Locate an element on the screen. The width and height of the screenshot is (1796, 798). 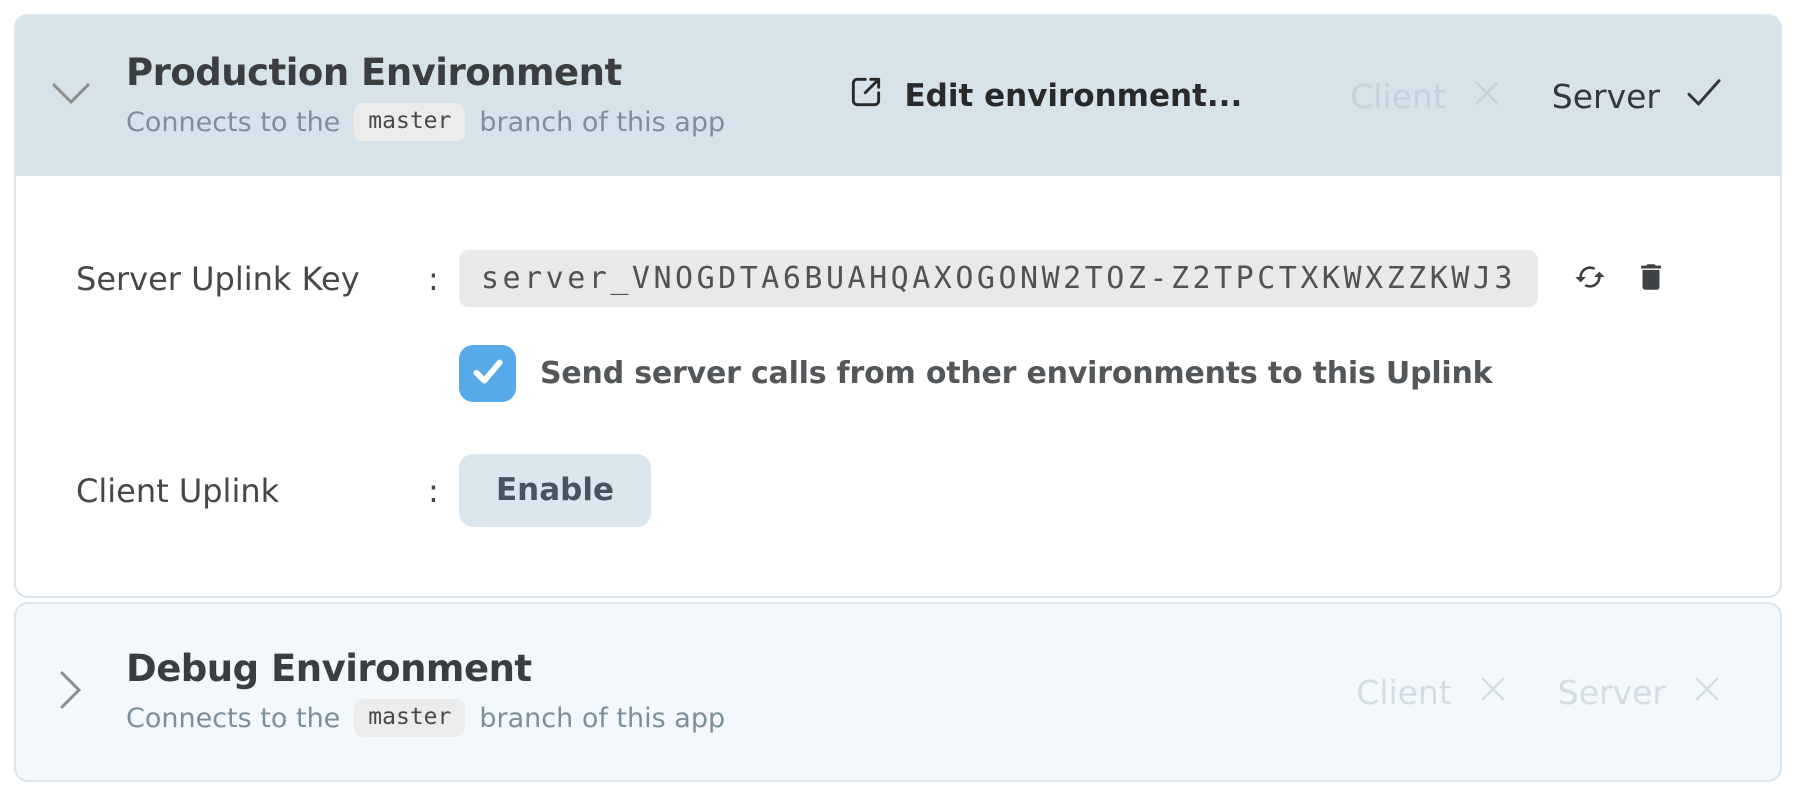
debug-environment-title: Debug Environment is located at coordinates (329, 668).